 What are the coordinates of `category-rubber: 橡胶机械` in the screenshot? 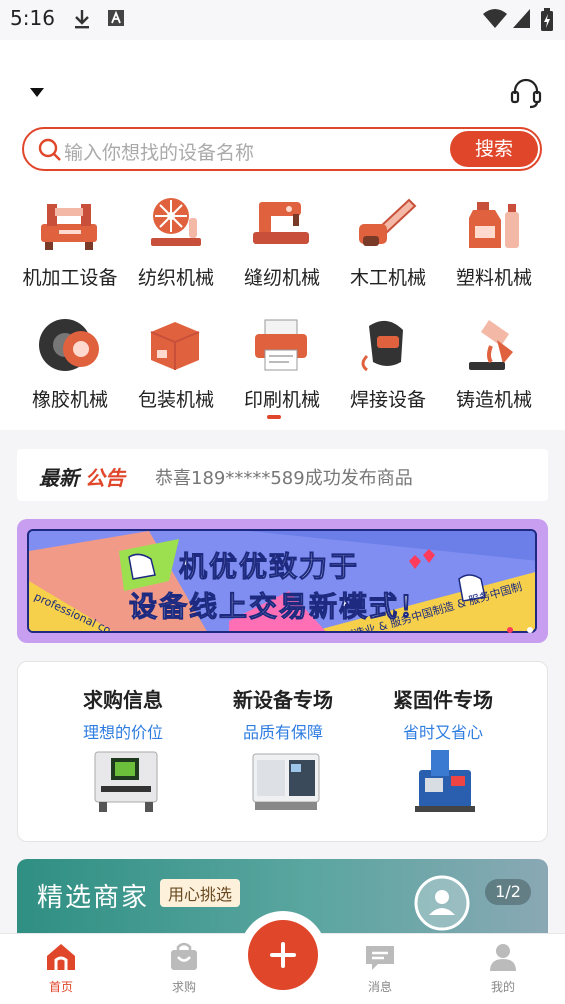 It's located at (70, 363).